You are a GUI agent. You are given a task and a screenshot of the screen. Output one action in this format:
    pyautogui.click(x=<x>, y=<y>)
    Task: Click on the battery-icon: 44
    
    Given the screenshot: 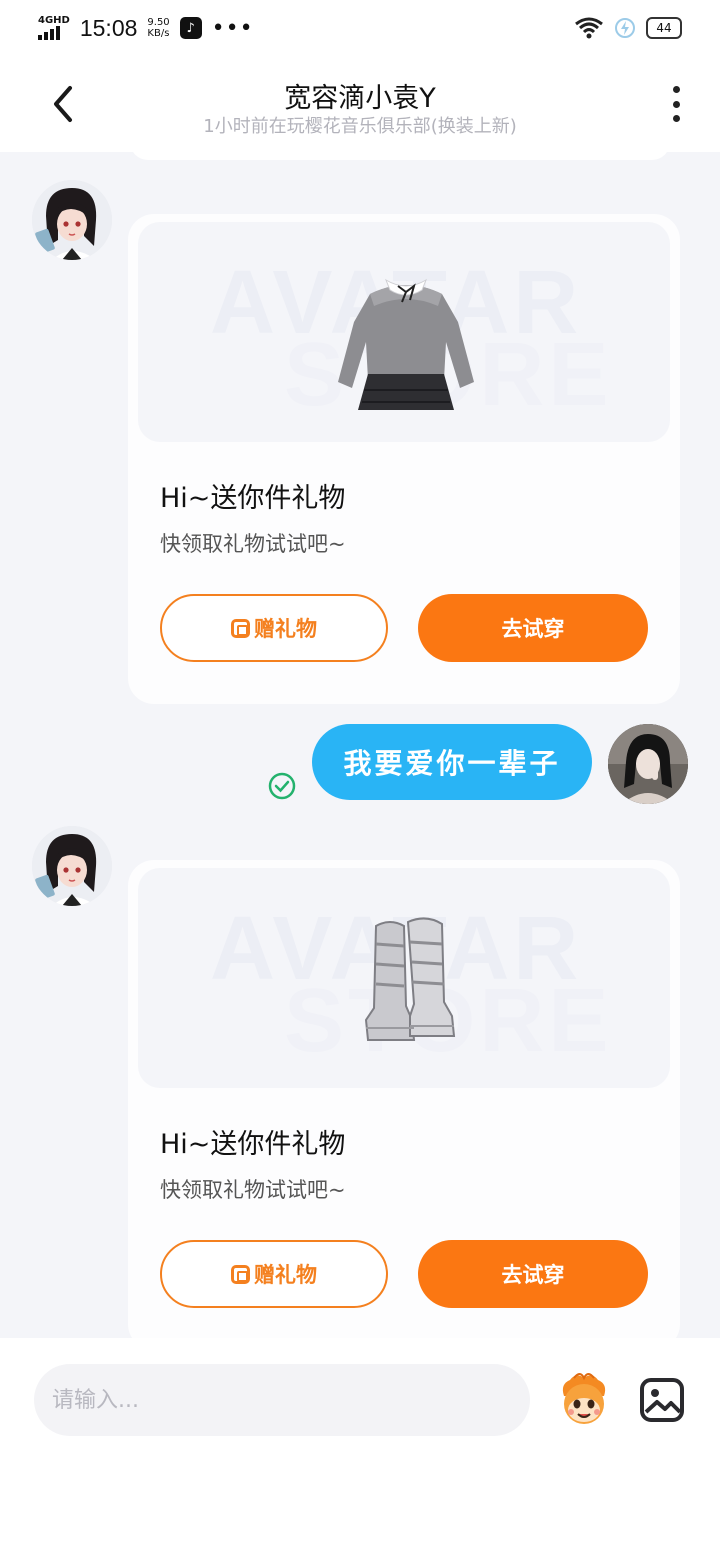 What is the action you would take?
    pyautogui.click(x=664, y=28)
    